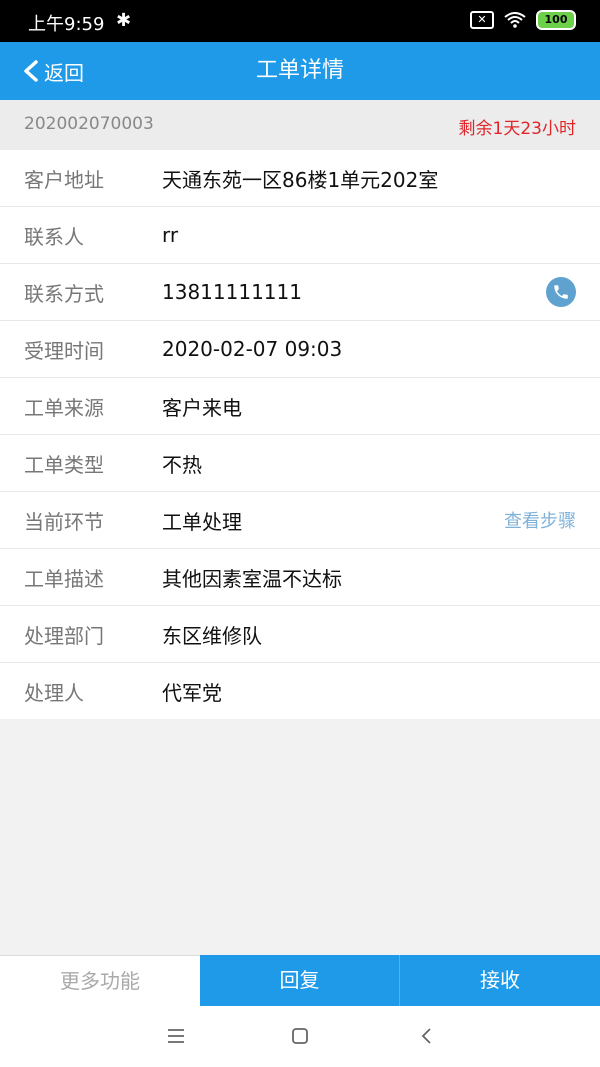 The height and width of the screenshot is (1067, 600). I want to click on battery-icon: 100, so click(556, 20).